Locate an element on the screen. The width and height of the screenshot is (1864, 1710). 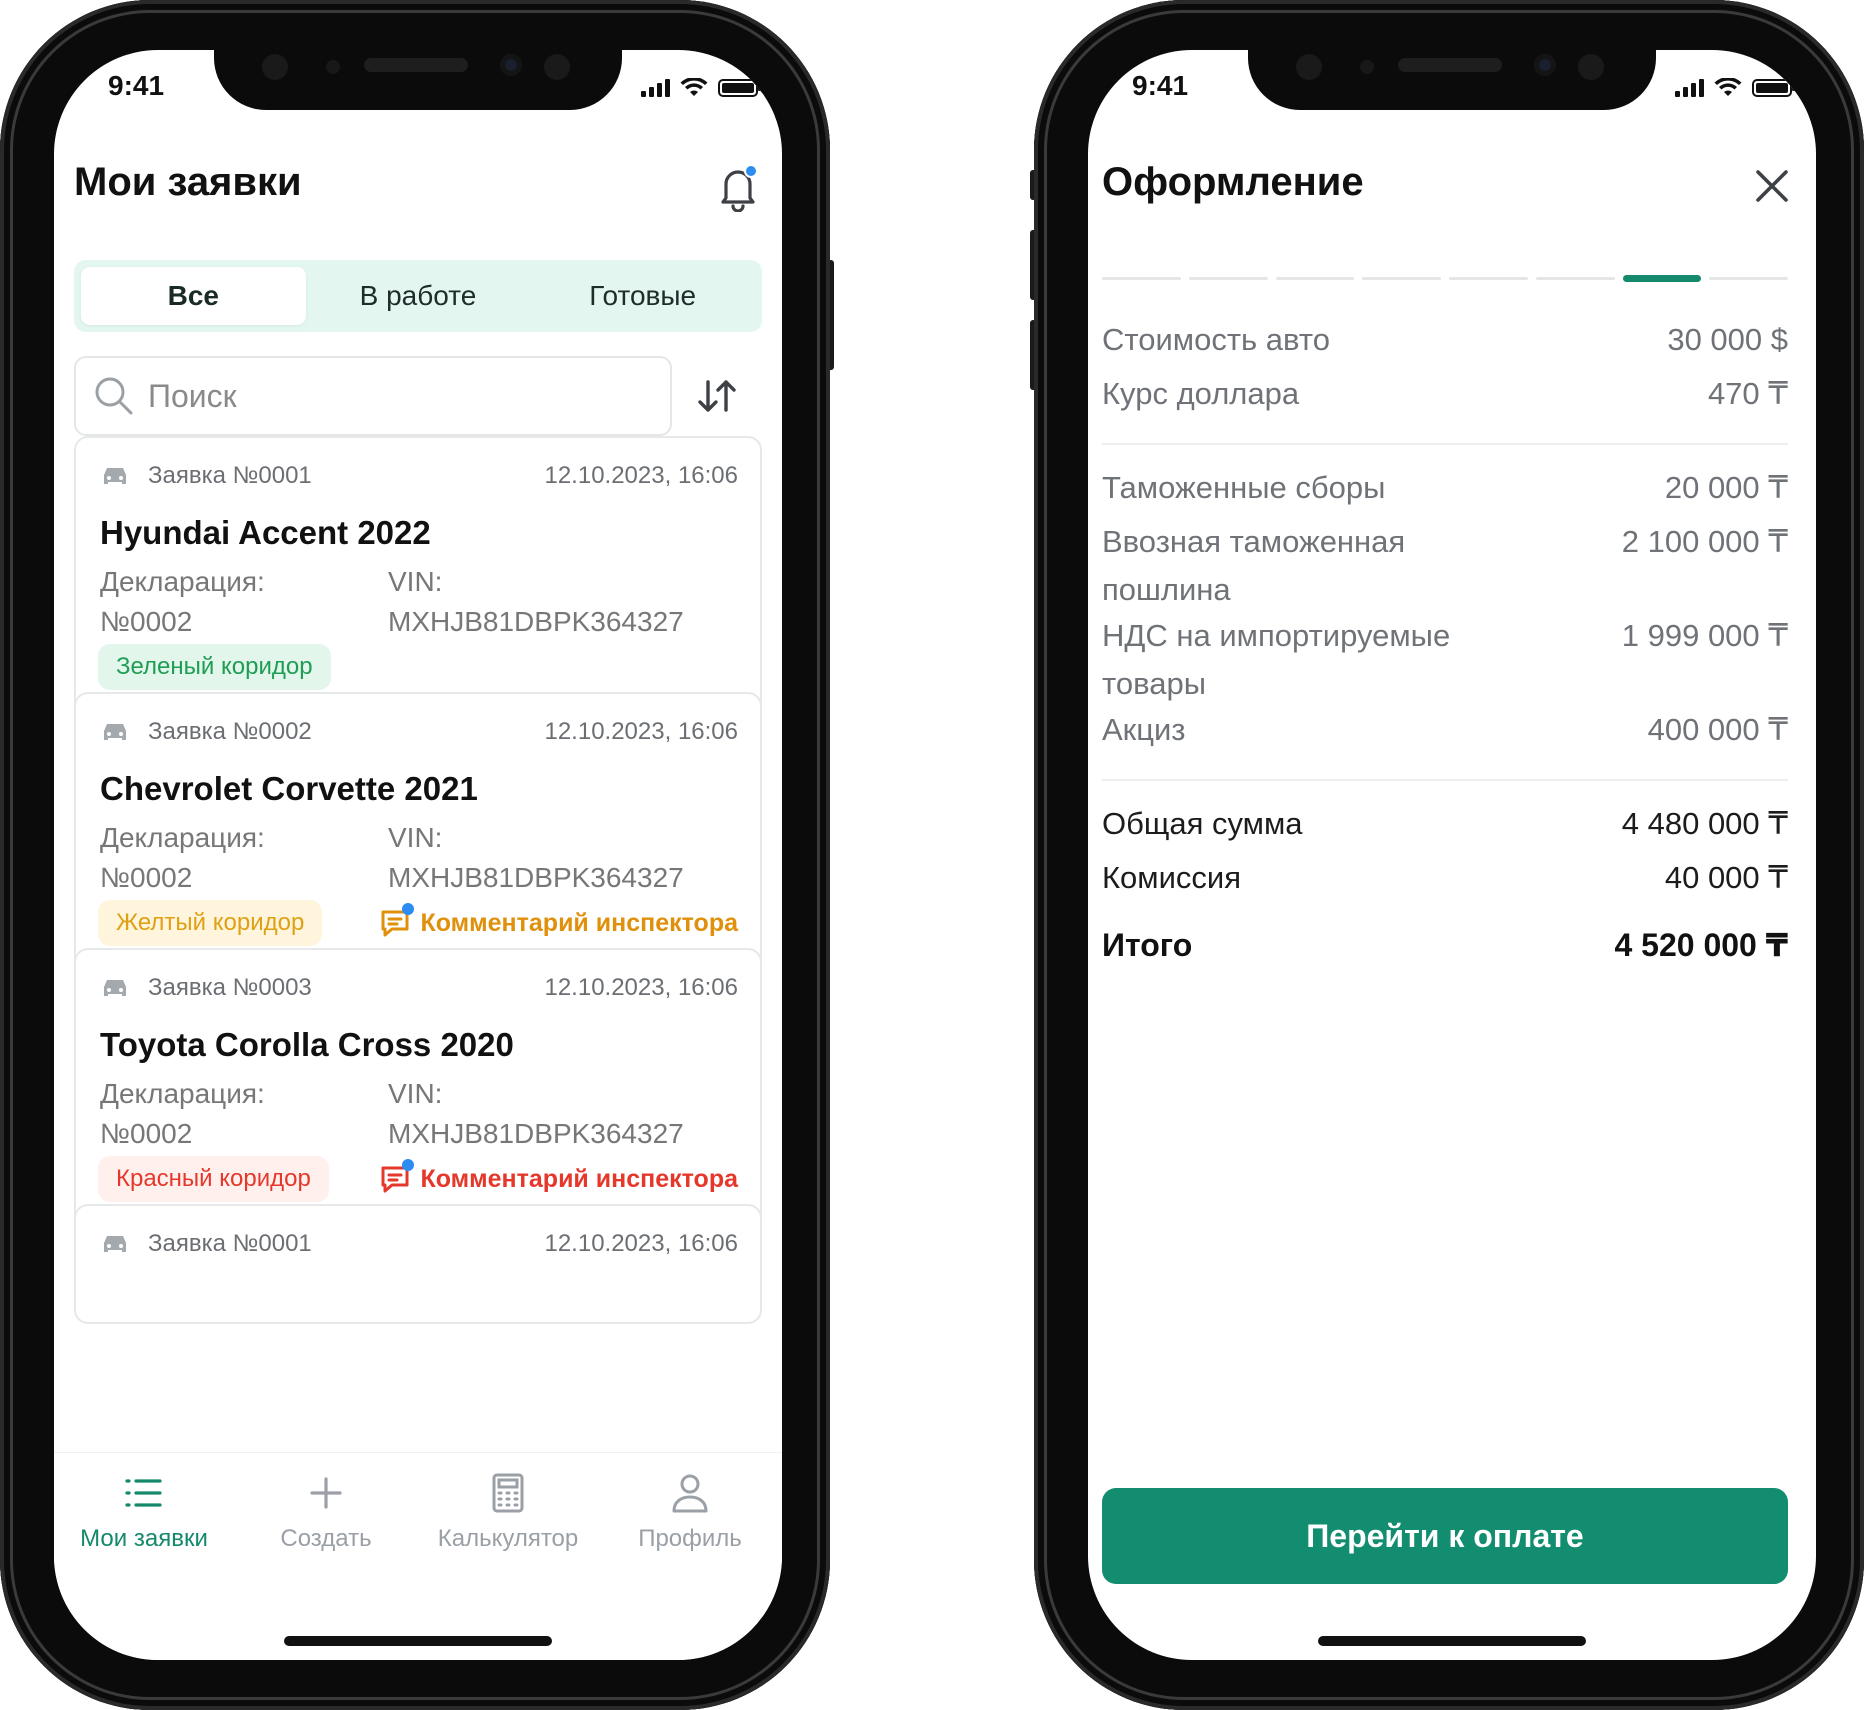
row-label: Общая сумма is located at coordinates (1202, 823).